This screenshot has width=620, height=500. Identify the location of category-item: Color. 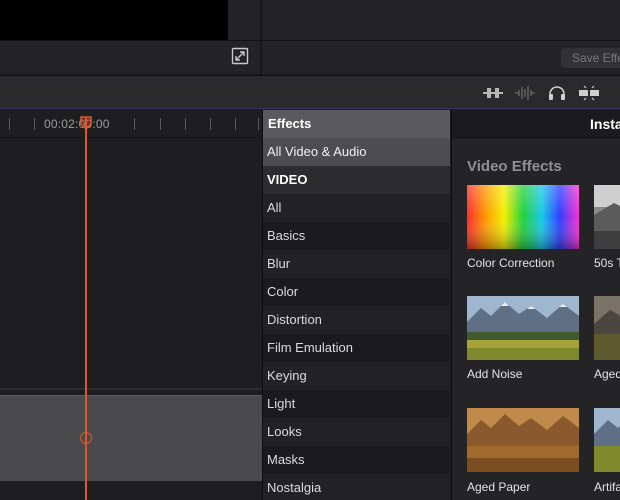
(356, 292).